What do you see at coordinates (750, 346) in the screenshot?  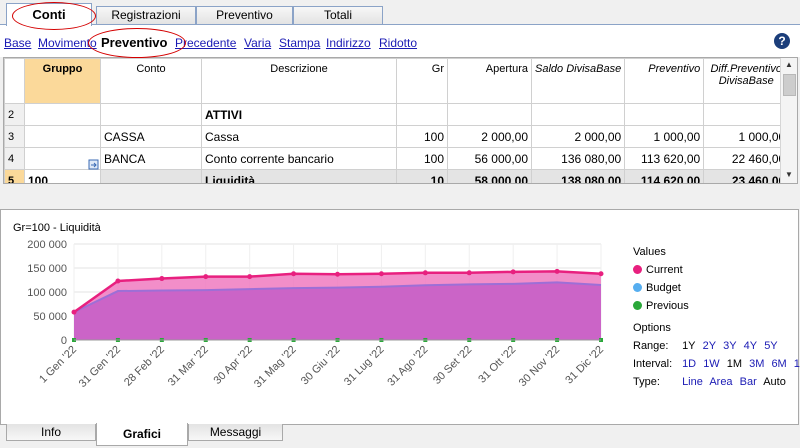 I see `range-opt-4y: 4Y` at bounding box center [750, 346].